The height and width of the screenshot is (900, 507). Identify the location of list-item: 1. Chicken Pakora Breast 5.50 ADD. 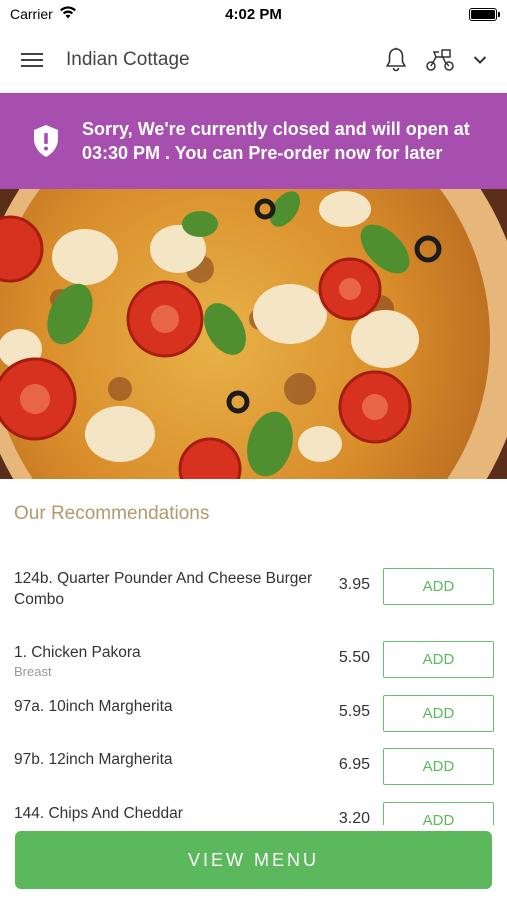
(253, 662).